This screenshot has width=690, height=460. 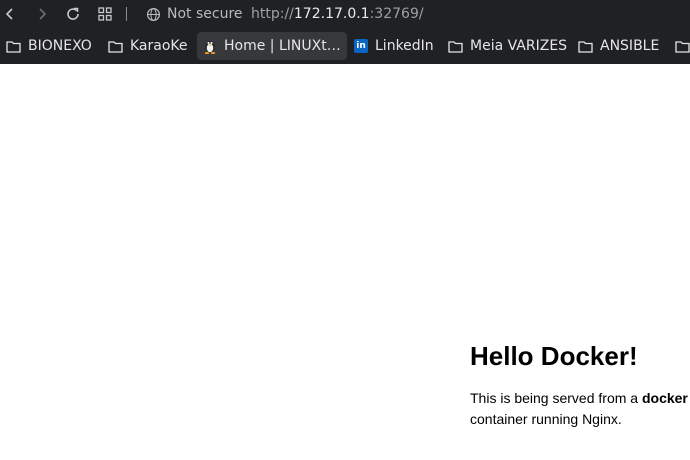 I want to click on bookmark-bionexo: BIONEXO, so click(x=49, y=46).